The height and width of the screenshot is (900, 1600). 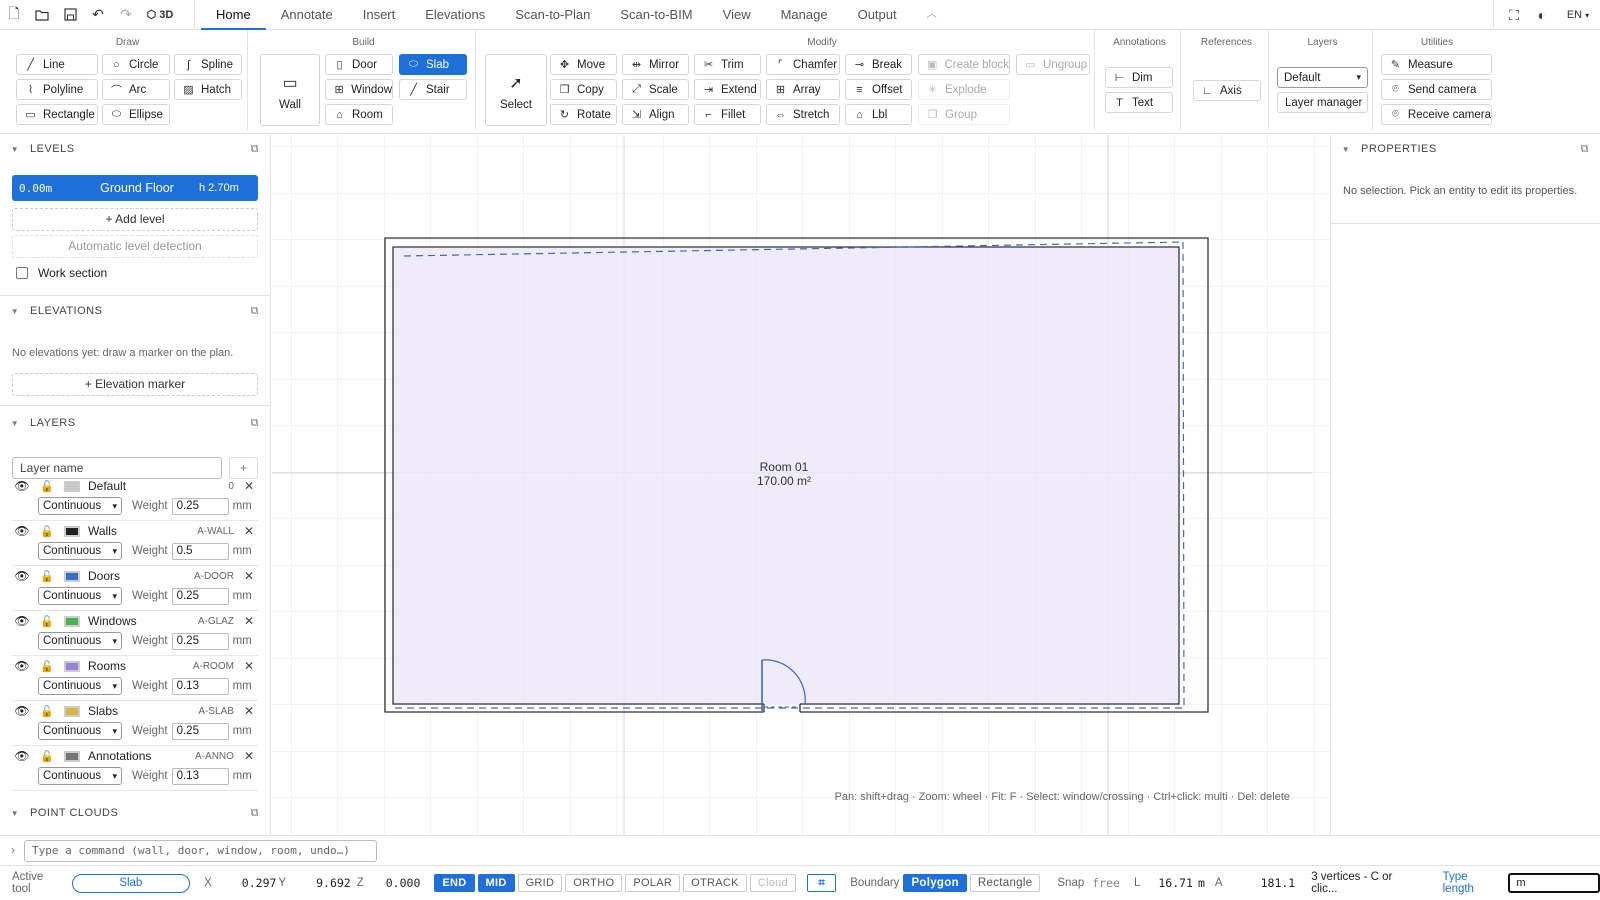 I want to click on group-button: ❐ Group, so click(x=964, y=114).